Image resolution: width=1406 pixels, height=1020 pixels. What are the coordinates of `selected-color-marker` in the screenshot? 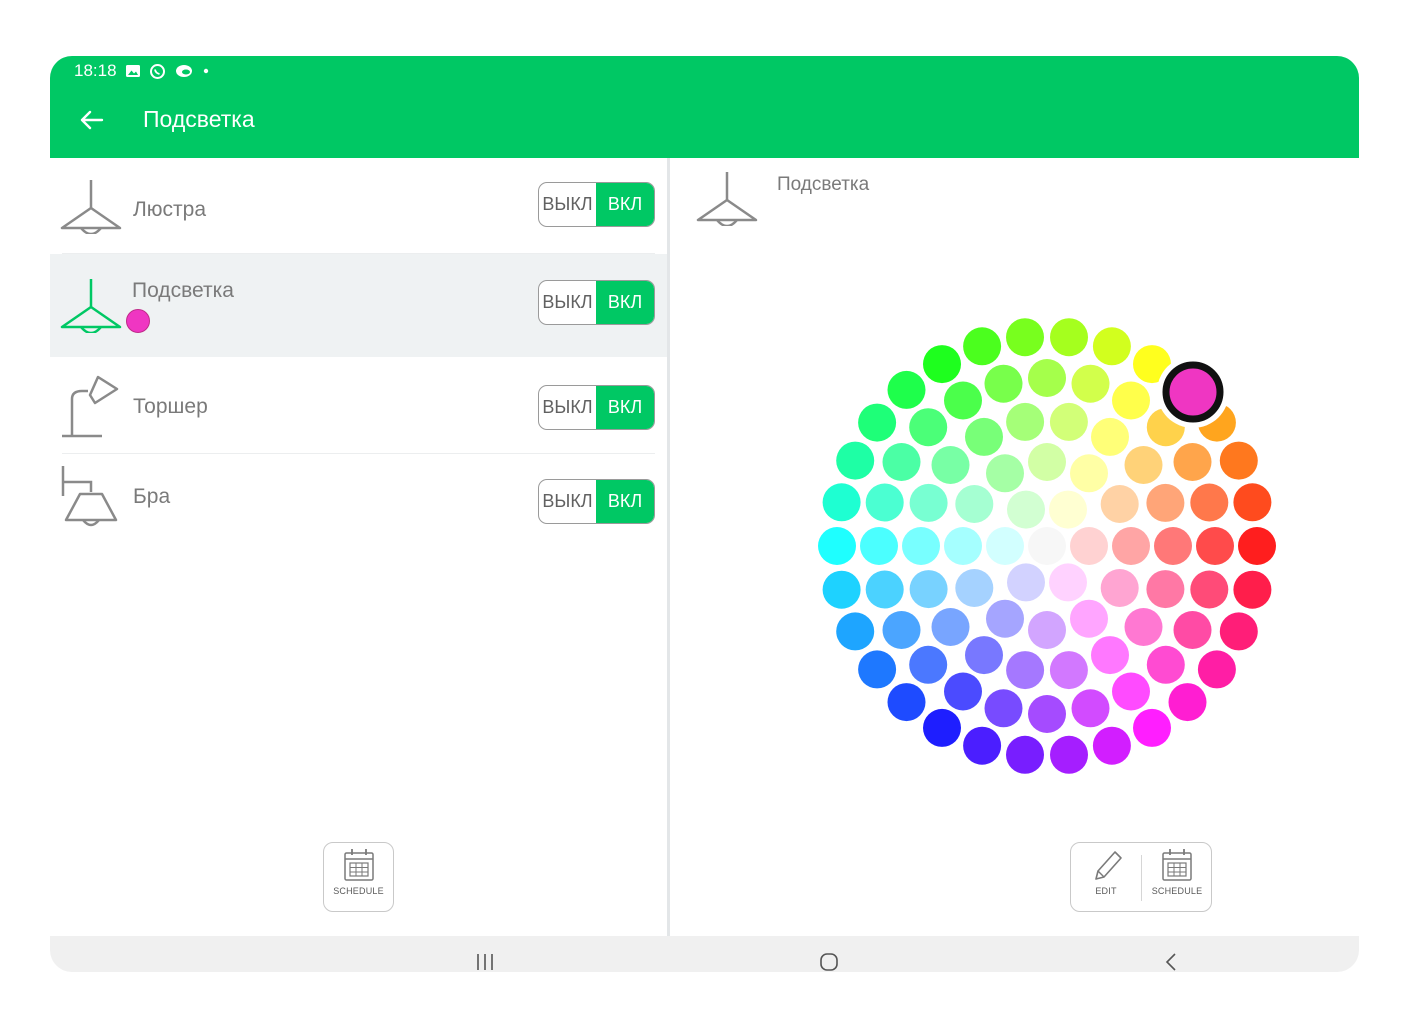 It's located at (1193, 392).